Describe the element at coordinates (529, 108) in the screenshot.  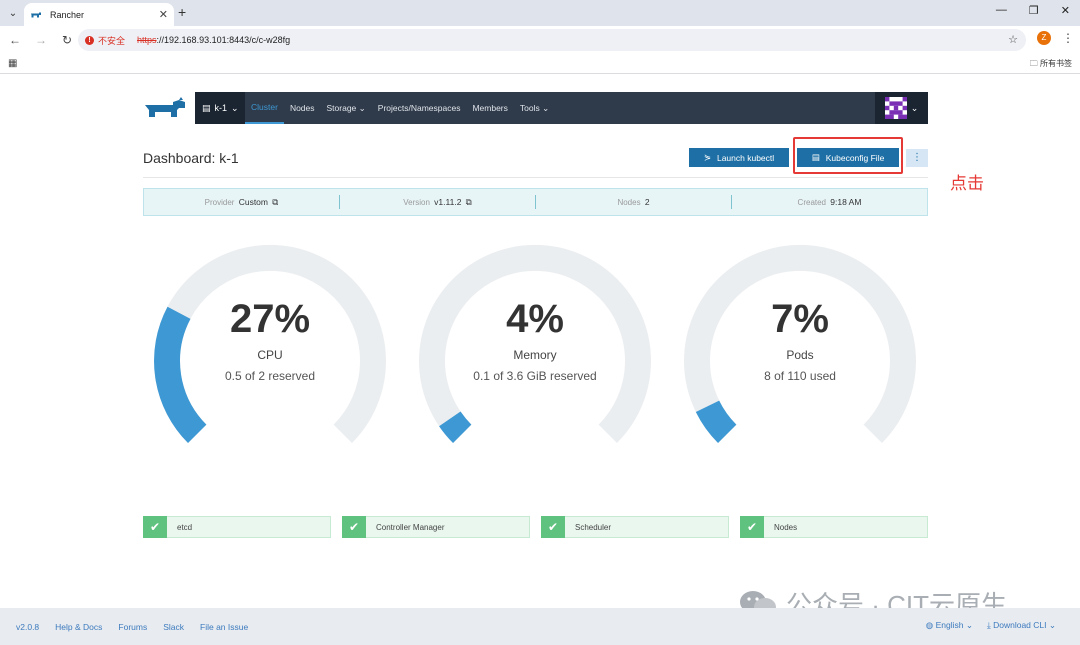
I see `nav-tools-label: Tools` at that location.